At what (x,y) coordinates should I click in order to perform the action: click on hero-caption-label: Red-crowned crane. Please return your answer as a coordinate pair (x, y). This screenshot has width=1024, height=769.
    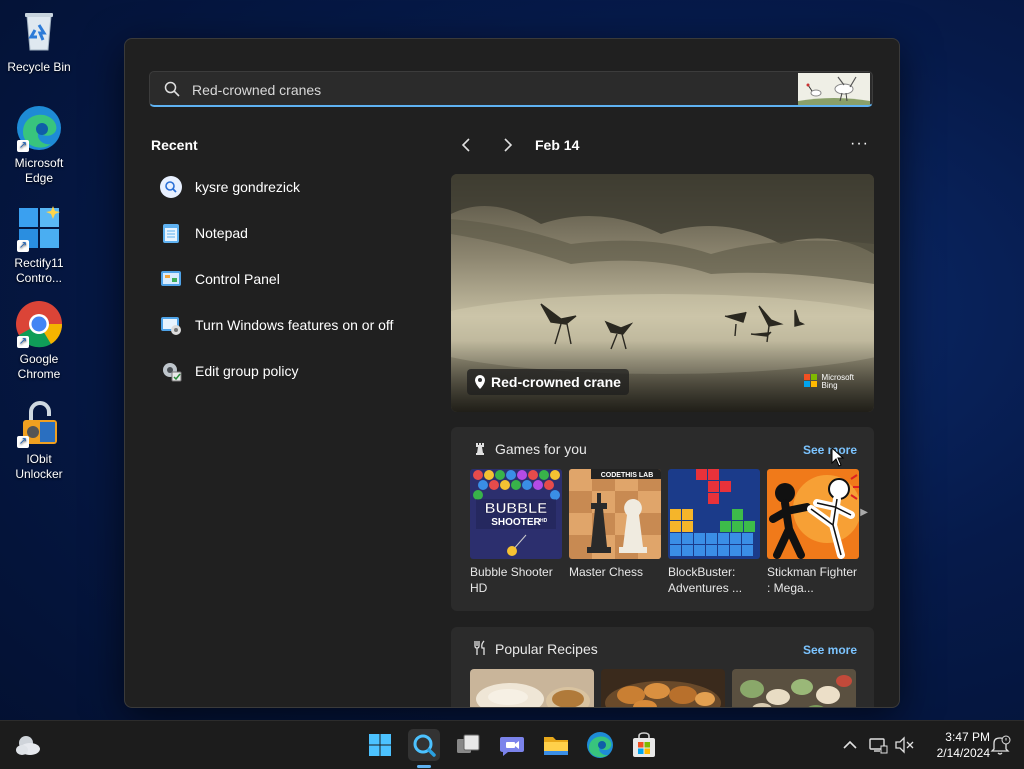
    Looking at the image, I should click on (556, 382).